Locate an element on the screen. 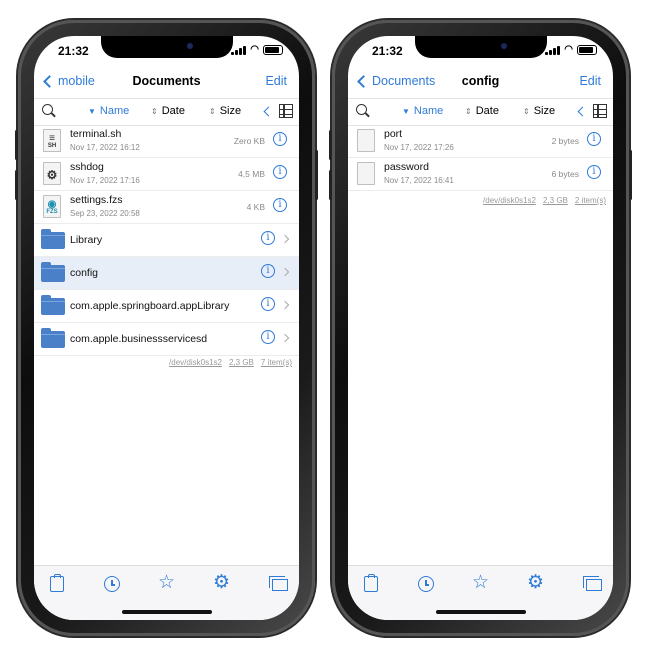 The image size is (650, 650). file-date: Nov 17, 2022 17:16 is located at coordinates (105, 180).